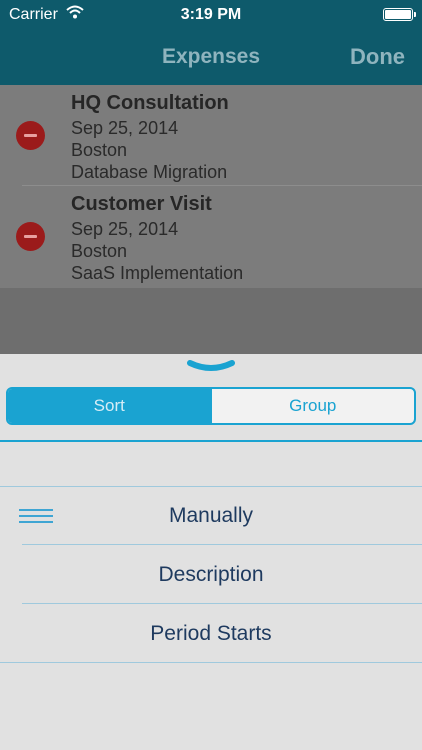  Describe the element at coordinates (211, 57) in the screenshot. I see `navigation-bar: Expenses Done` at that location.